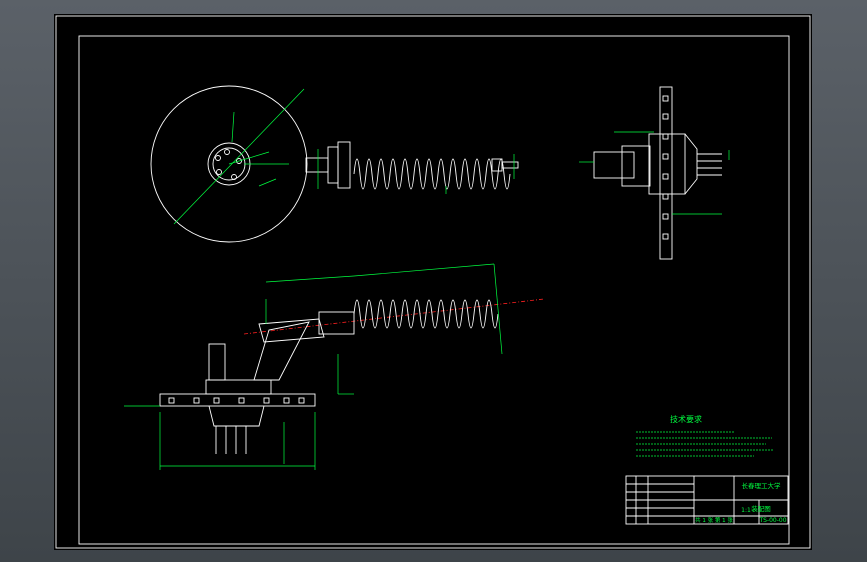  I want to click on spring-top-view, so click(412, 167).